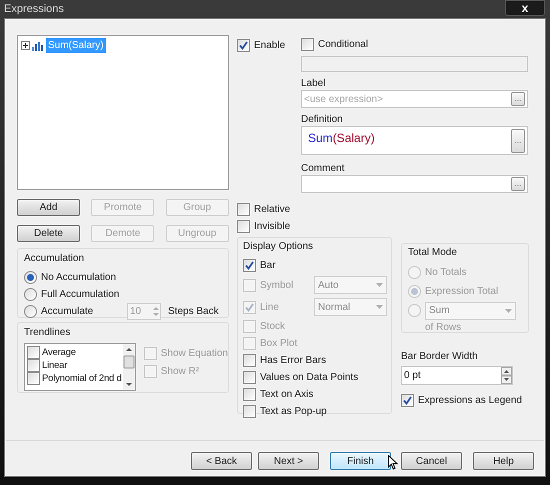 This screenshot has height=485, width=550. What do you see at coordinates (180, 371) in the screenshot?
I see `checkbox-label: Show R²` at bounding box center [180, 371].